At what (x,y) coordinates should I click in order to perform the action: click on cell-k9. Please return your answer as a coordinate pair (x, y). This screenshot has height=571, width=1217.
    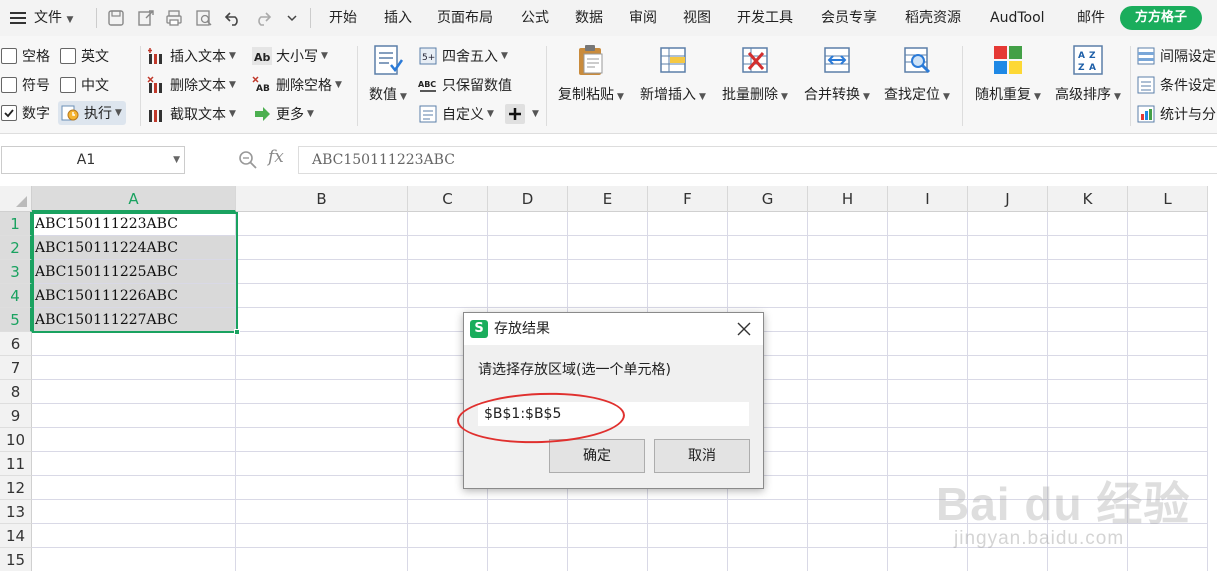
    Looking at the image, I should click on (1088, 416).